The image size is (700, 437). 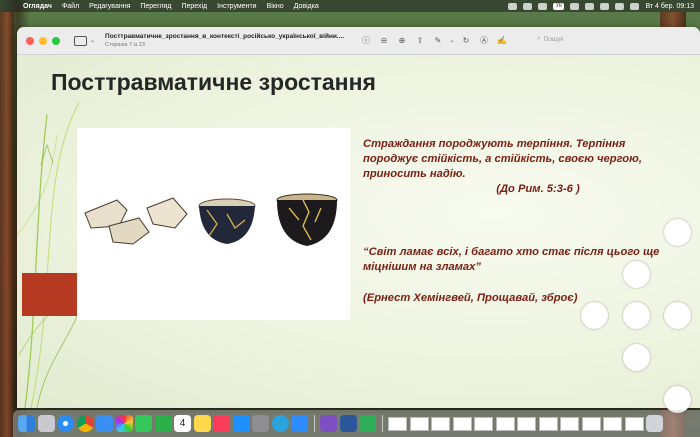 What do you see at coordinates (438, 40) in the screenshot?
I see `markup-pen-icon: ✎` at bounding box center [438, 40].